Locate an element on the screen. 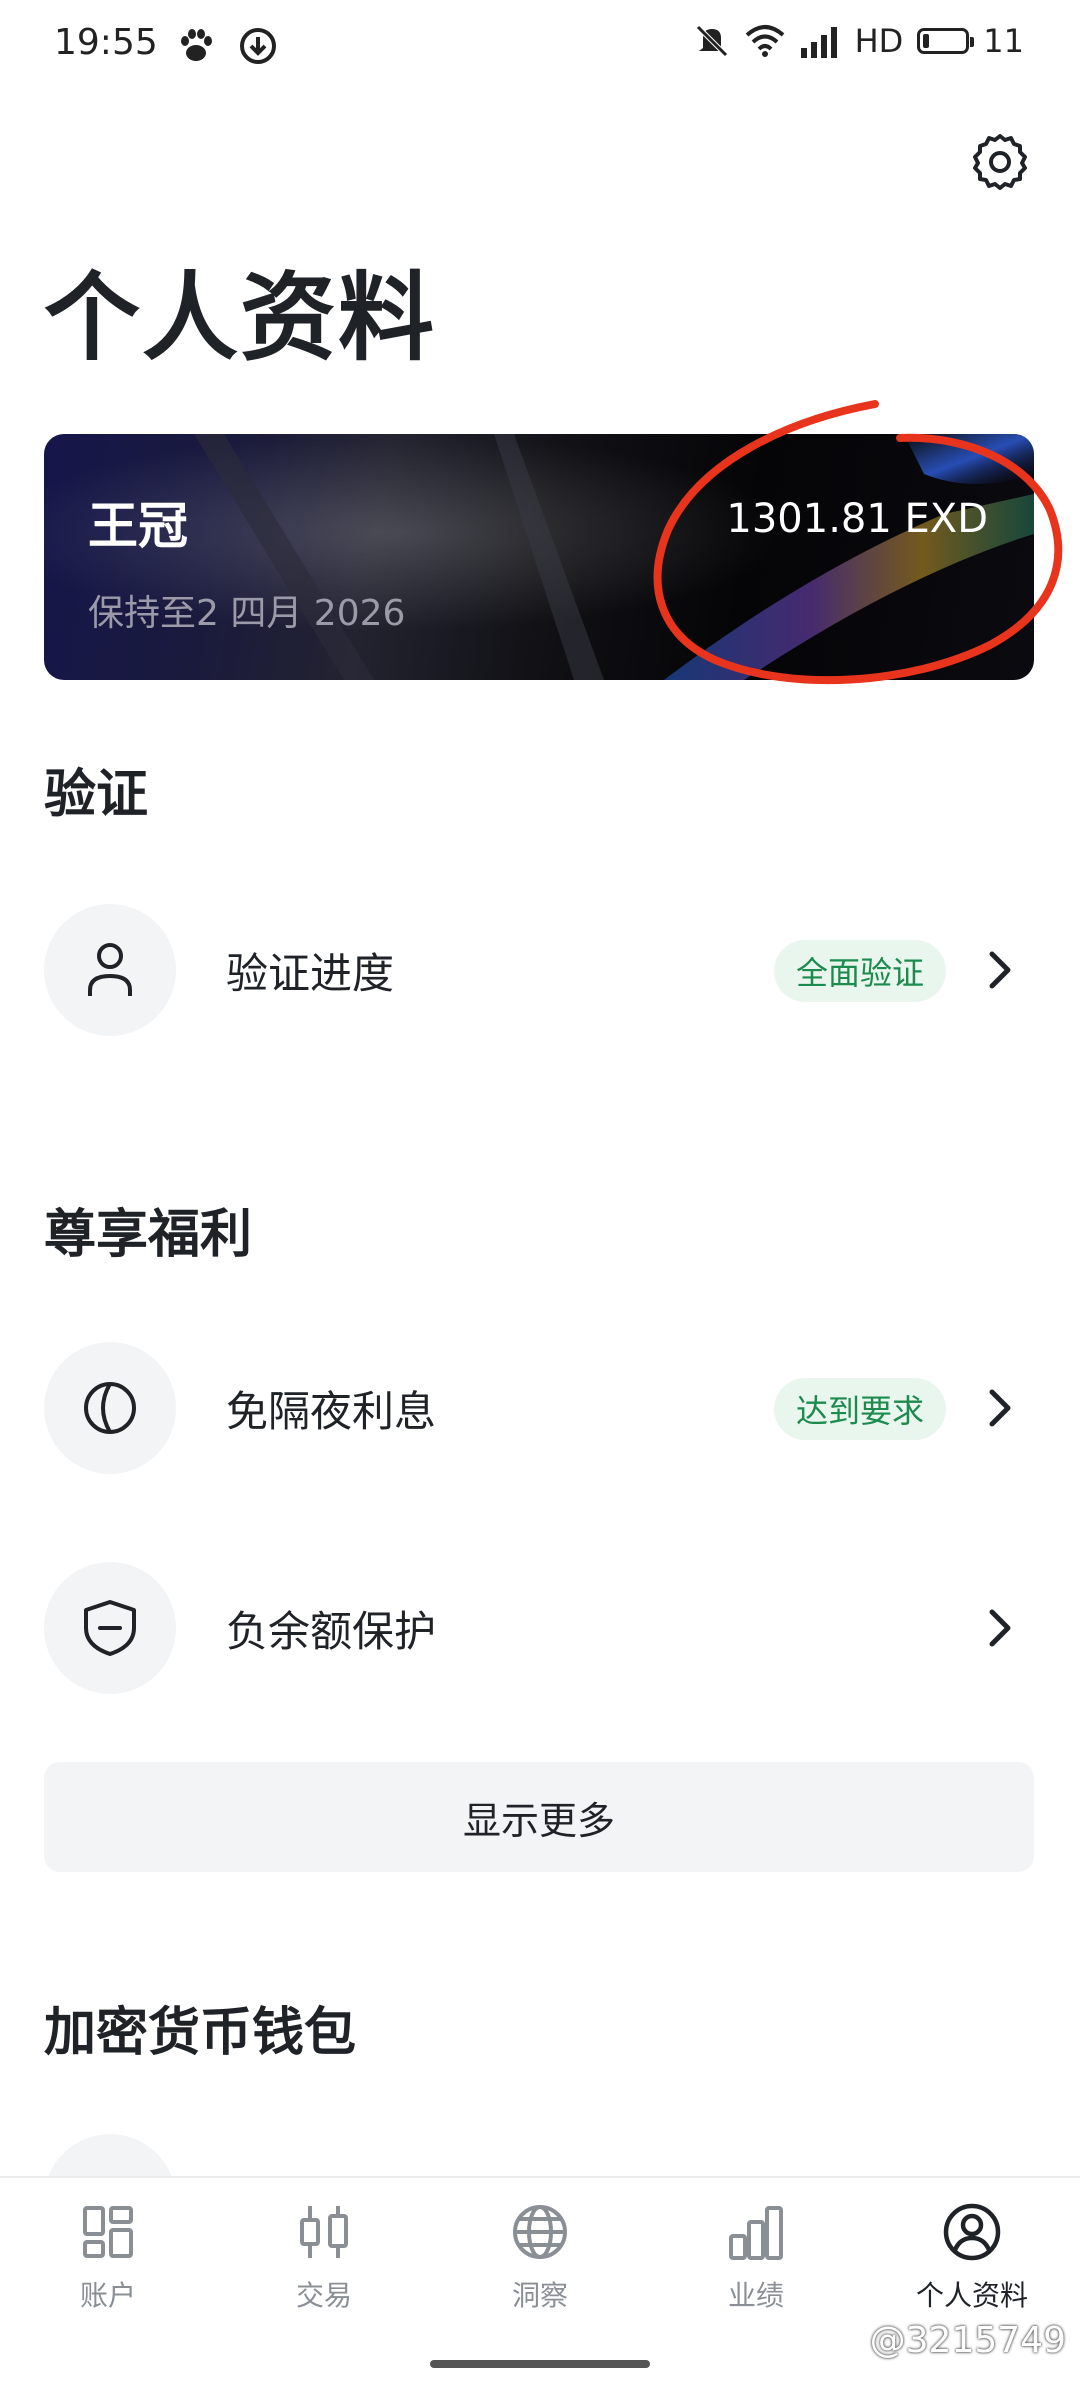  status-time: 19:55 is located at coordinates (106, 42).